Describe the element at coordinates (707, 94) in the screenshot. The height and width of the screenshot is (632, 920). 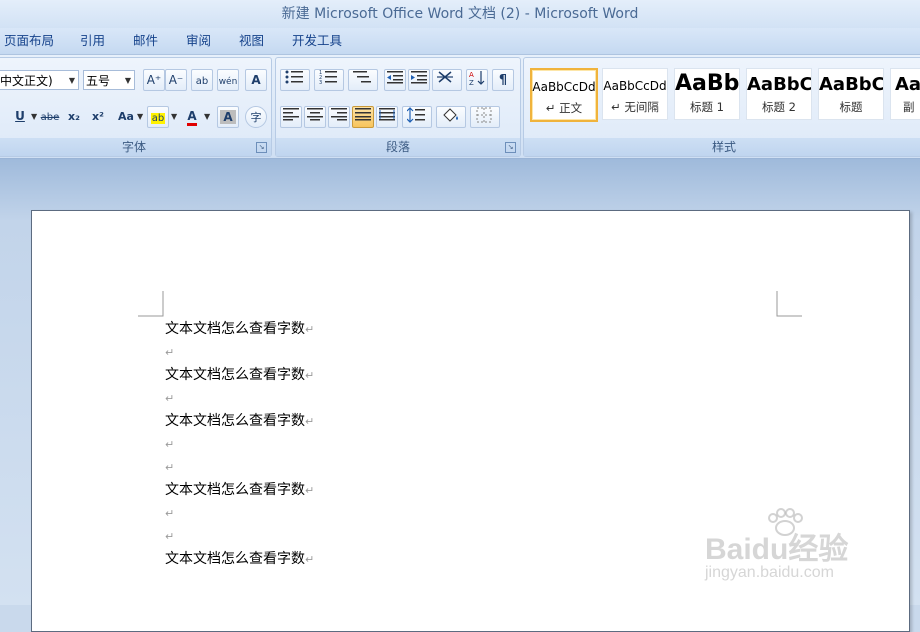
I see `style-heading-1: AaBb 标题 1` at that location.